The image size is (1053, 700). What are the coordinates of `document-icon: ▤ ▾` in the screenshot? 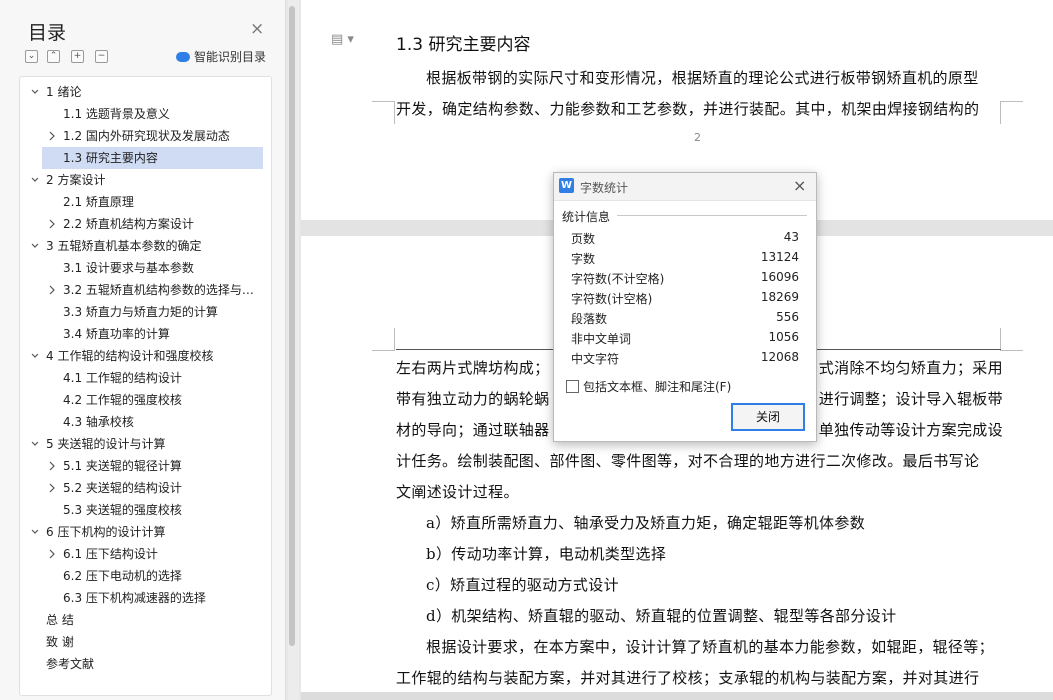 It's located at (342, 39).